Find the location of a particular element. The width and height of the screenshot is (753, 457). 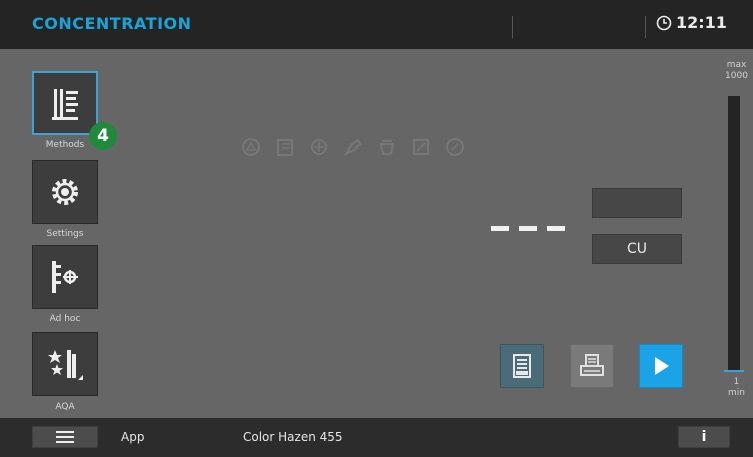

scale-min: 1 min is located at coordinates (736, 388).